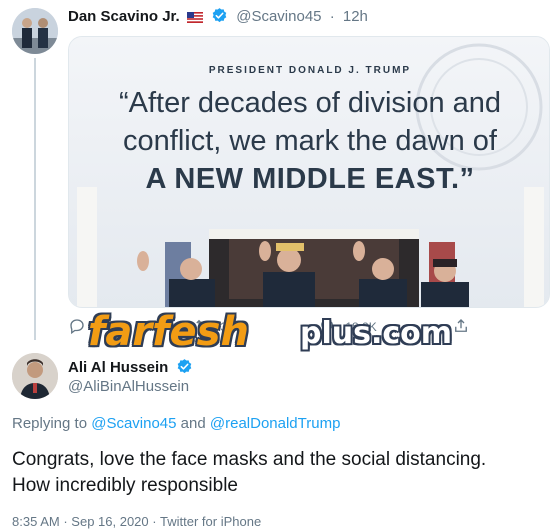 The height and width of the screenshot is (530, 560). I want to click on us-flag-icon, so click(194, 19).